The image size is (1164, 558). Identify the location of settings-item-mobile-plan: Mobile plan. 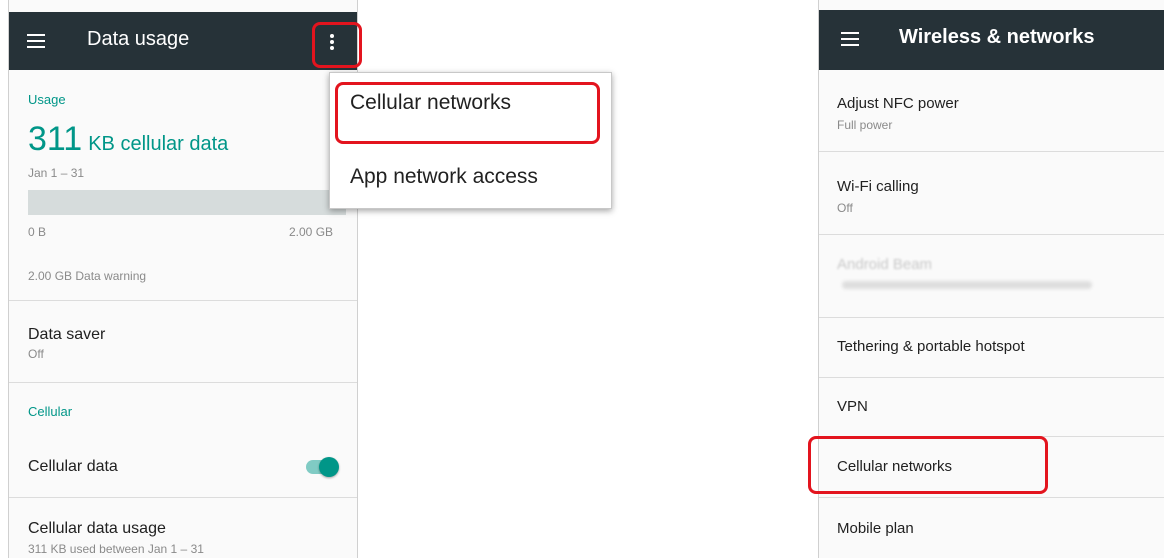
(875, 528).